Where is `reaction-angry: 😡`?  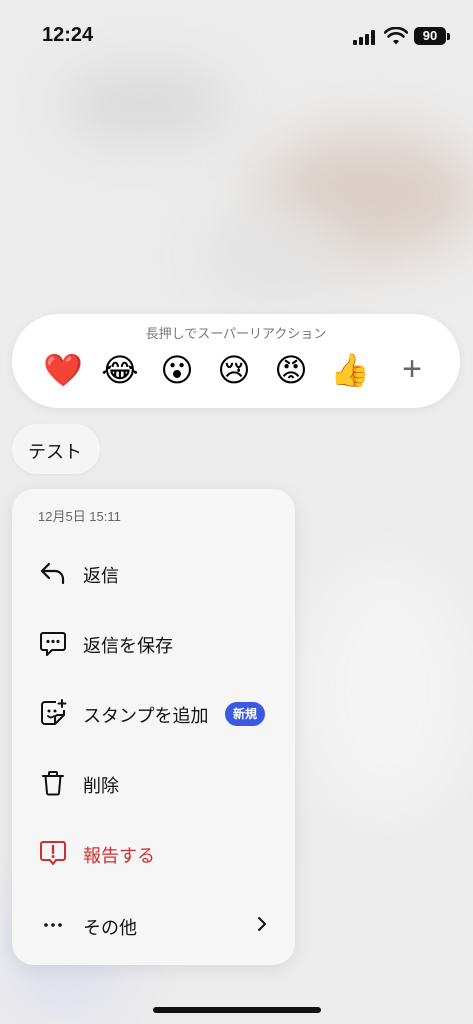
reaction-angry: 😡 is located at coordinates (291, 370).